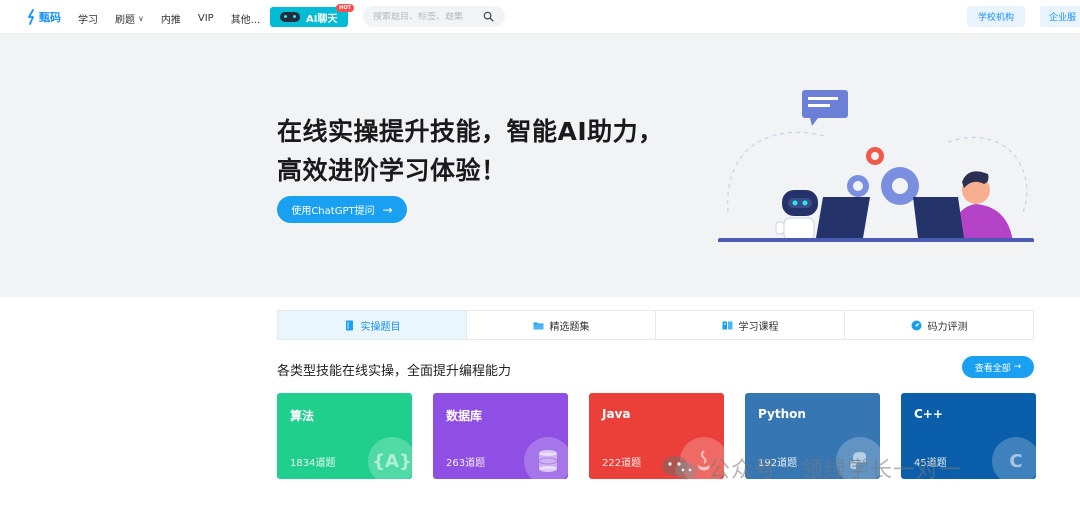 Image resolution: width=1080 pixels, height=515 pixels. I want to click on watermark: 公众号 · 领绿学长一对一, so click(811, 468).